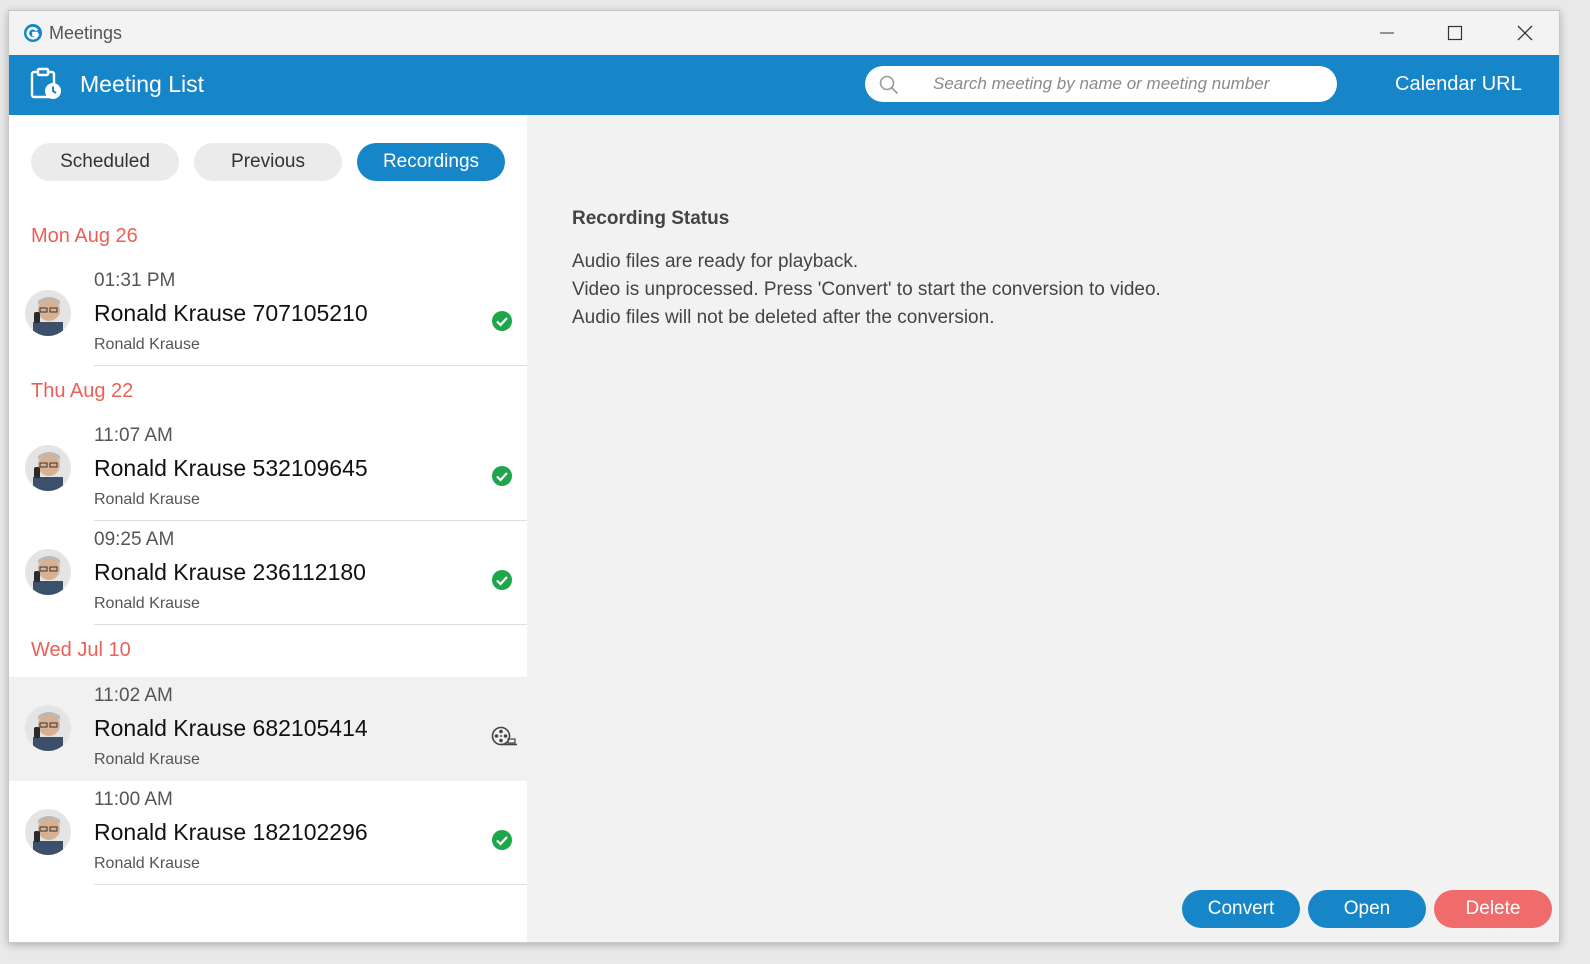  I want to click on clipboard-clock-icon, so click(45, 83).